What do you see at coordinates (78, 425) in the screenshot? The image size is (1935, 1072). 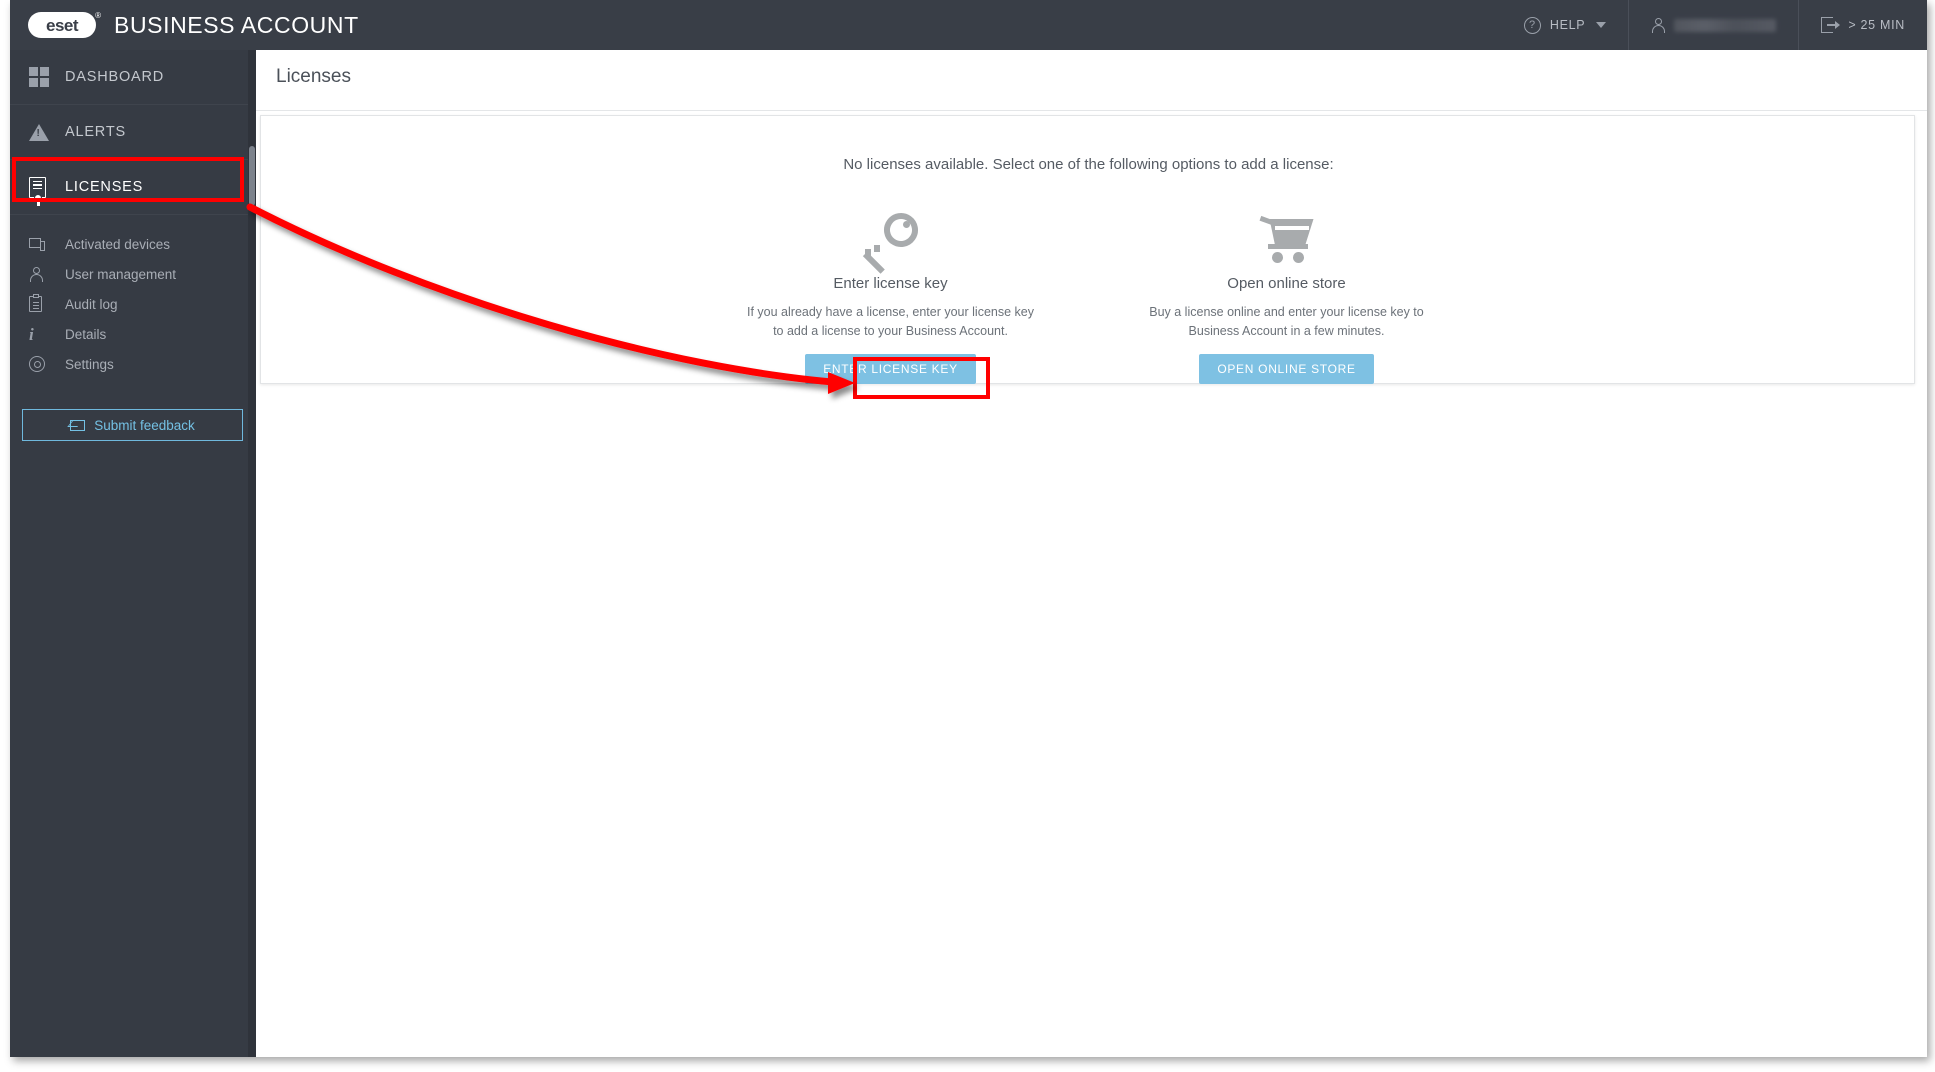 I see `envelope-icon` at bounding box center [78, 425].